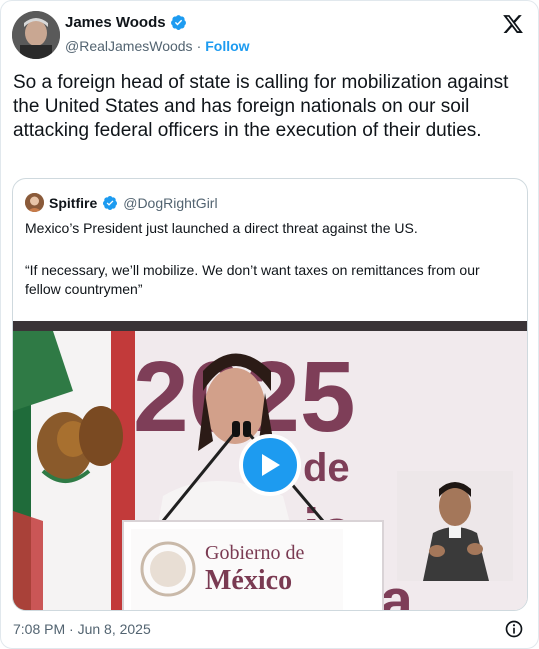 This screenshot has width=539, height=649. I want to click on follow-button: Follow, so click(227, 46).